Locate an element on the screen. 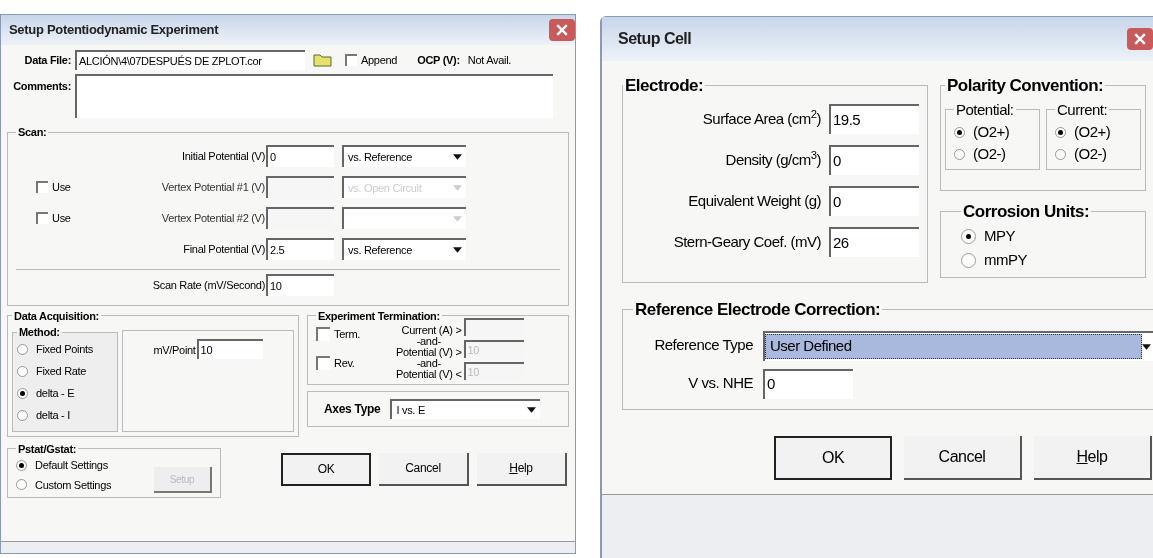 The height and width of the screenshot is (558, 1153). field-label: Density (g/cm$^{3}$) is located at coordinates (773, 159).